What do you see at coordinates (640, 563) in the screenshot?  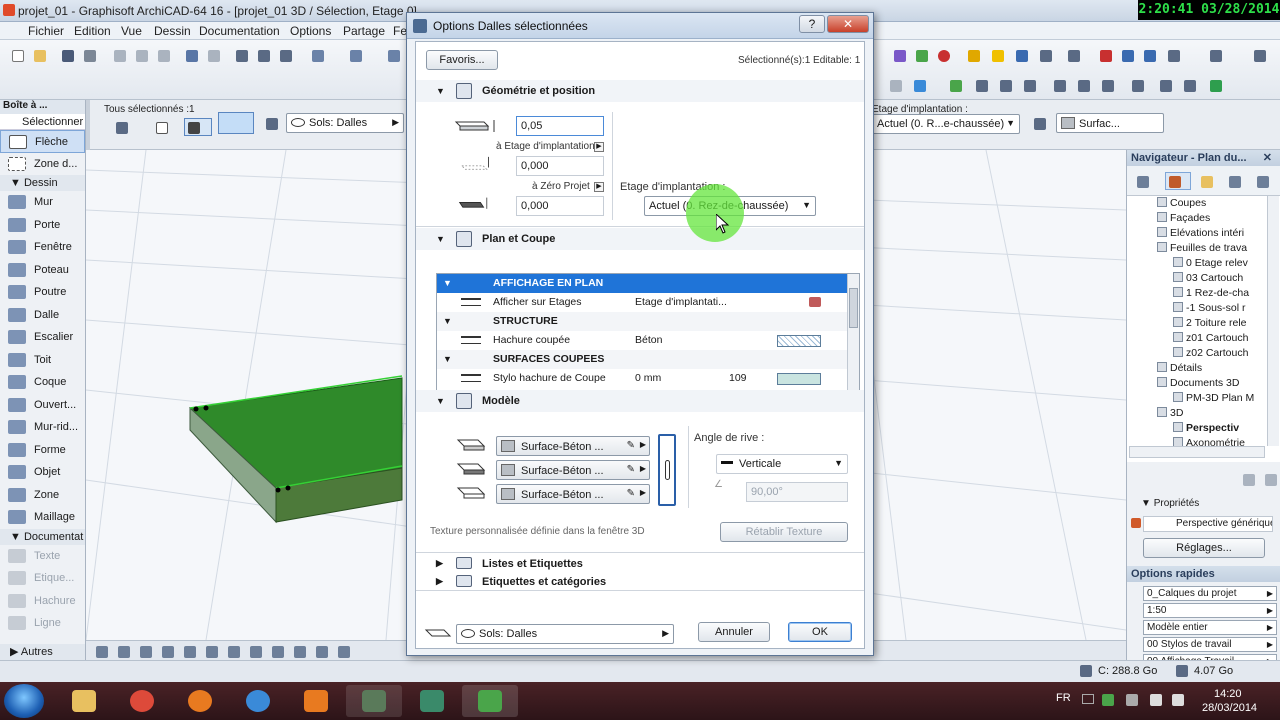 I see `listes-section-header: ▶ Listes et Etiquettes` at bounding box center [640, 563].